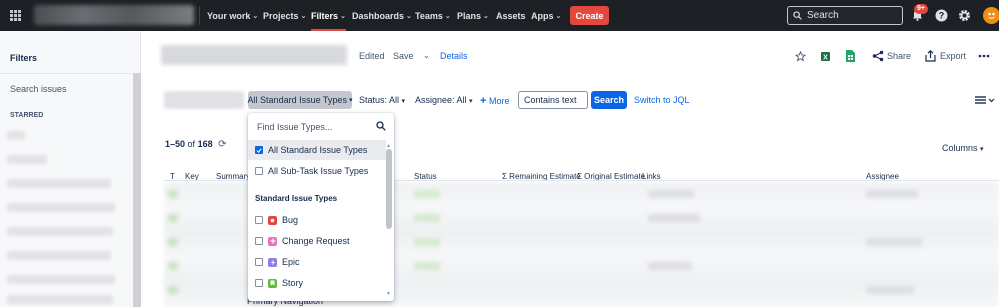 The height and width of the screenshot is (307, 999). Describe the element at coordinates (454, 56) in the screenshot. I see `details-link: Details` at that location.